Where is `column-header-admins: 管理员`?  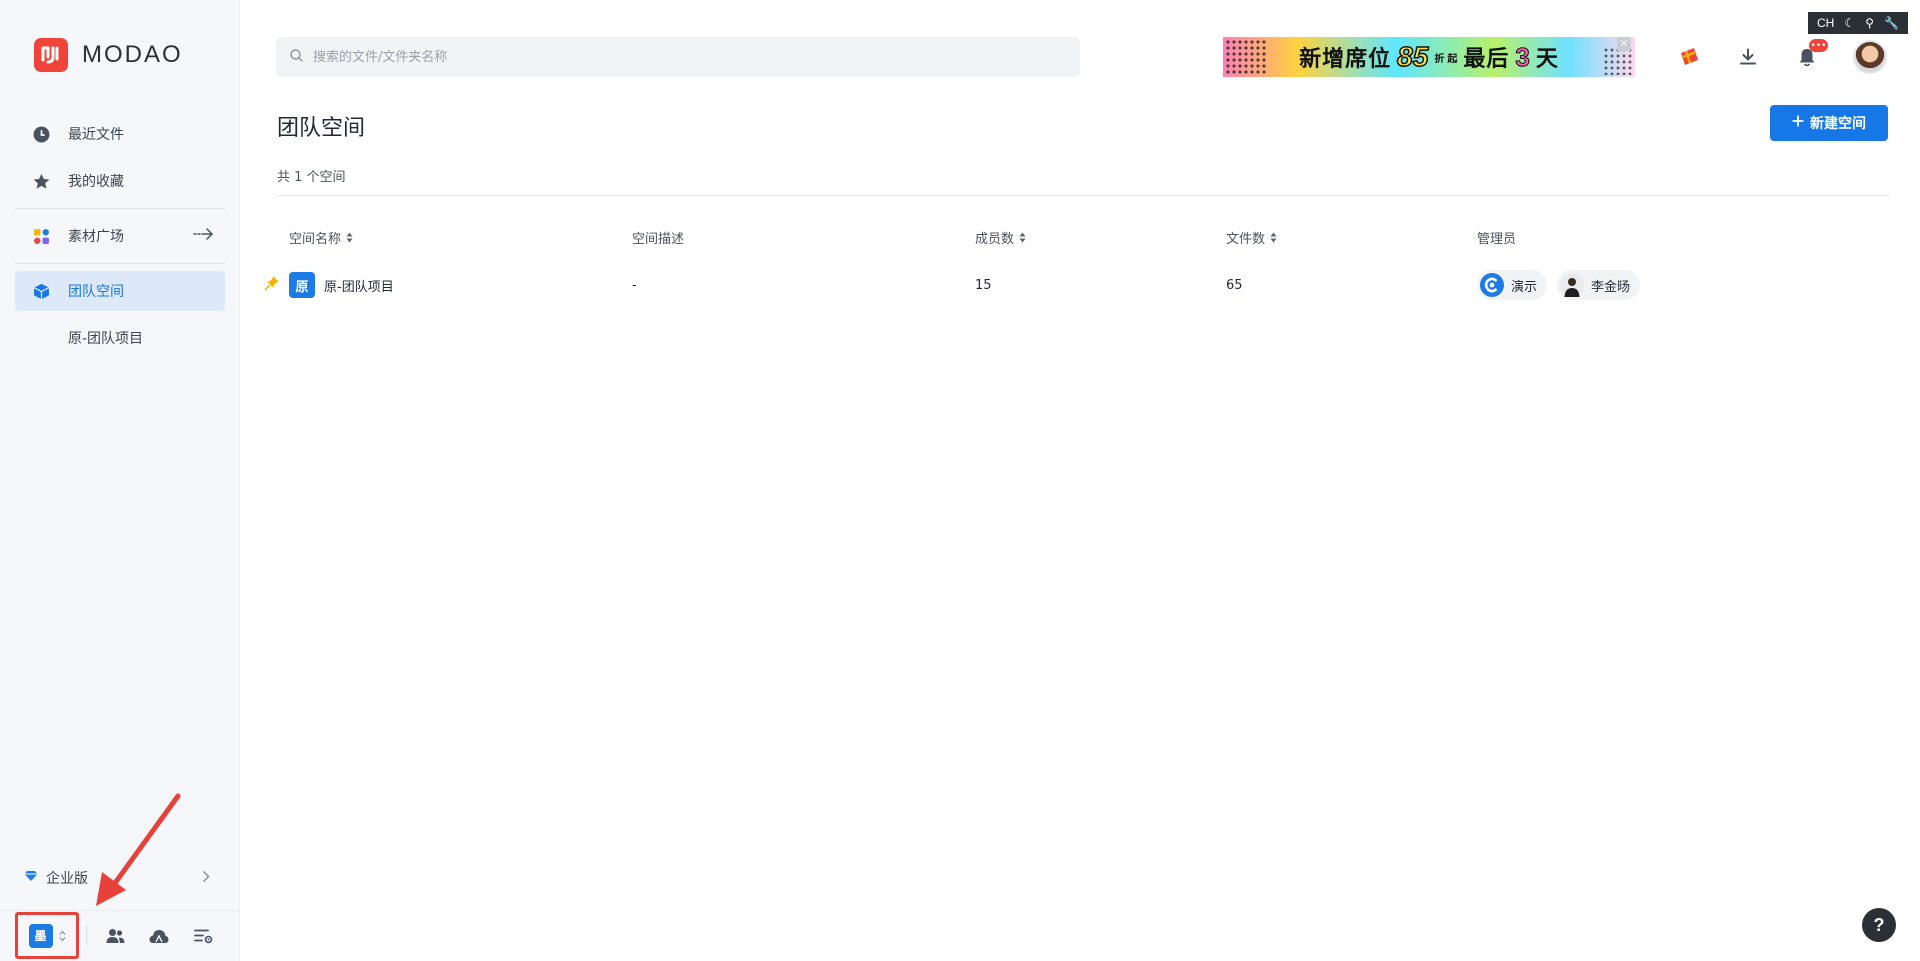
column-header-admins: 管理员 is located at coordinates (1496, 237).